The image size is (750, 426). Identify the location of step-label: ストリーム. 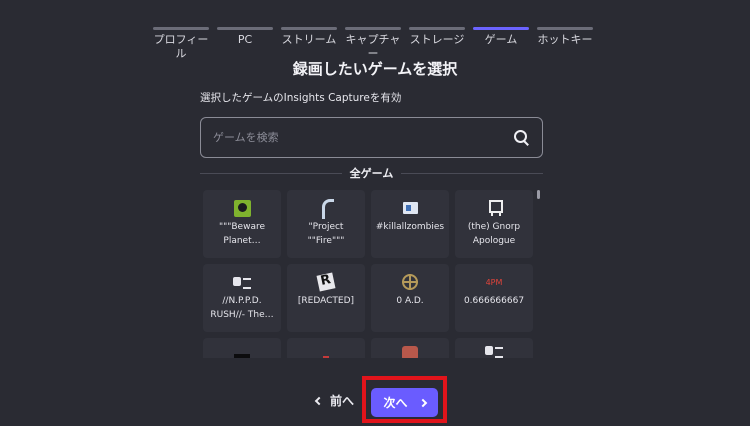
(309, 39).